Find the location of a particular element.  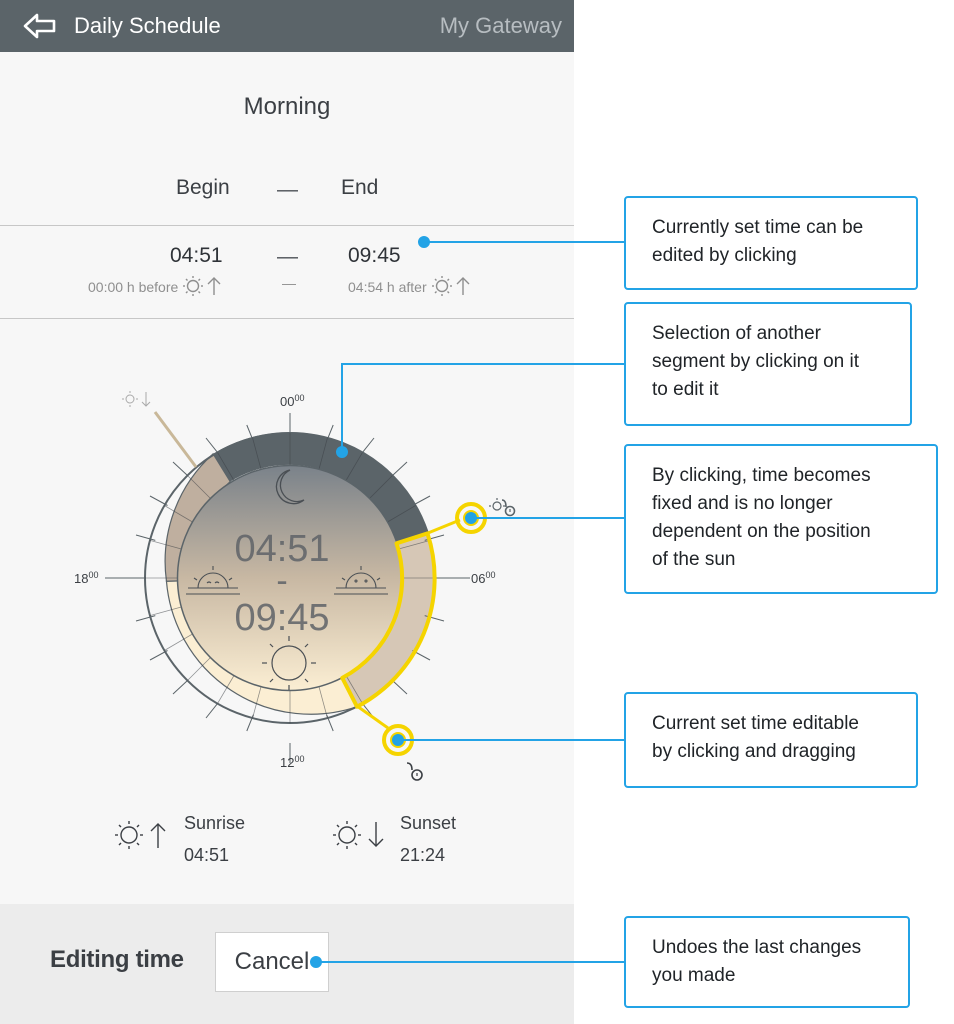

callout-line: edited by clicking is located at coordinates (724, 255).